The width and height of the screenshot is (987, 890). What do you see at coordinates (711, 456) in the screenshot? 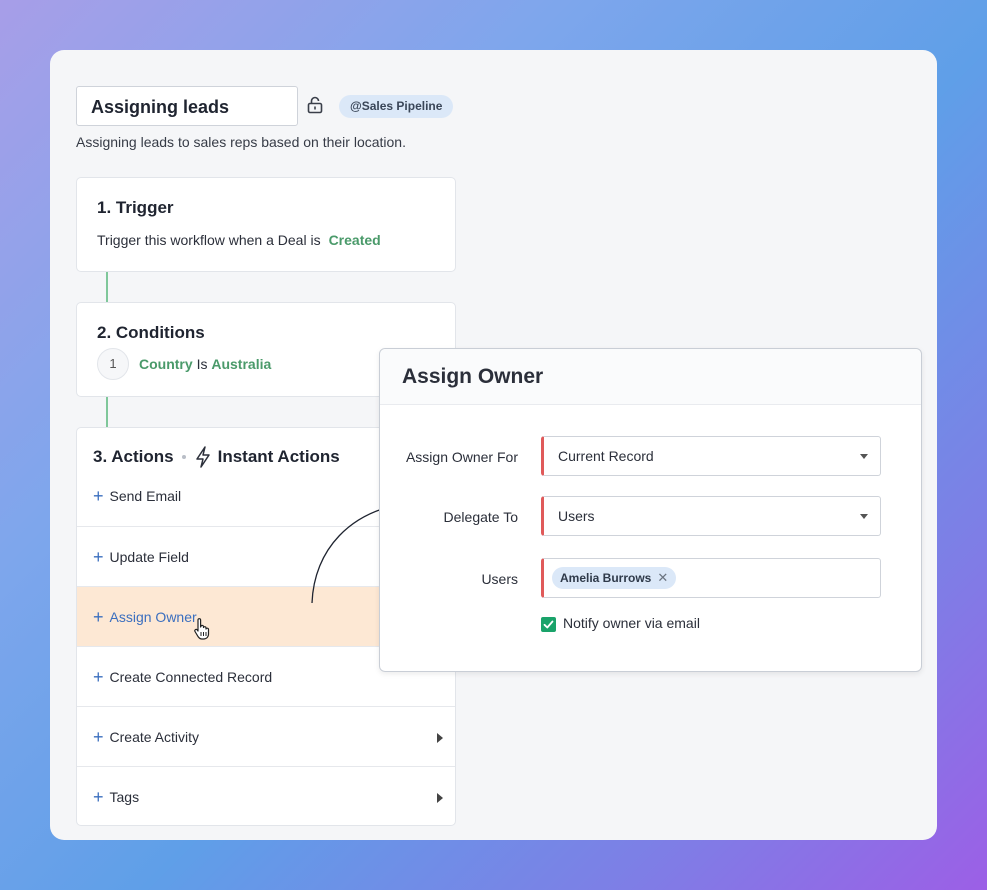
I see `assign-owner-for-select: Current Record` at bounding box center [711, 456].